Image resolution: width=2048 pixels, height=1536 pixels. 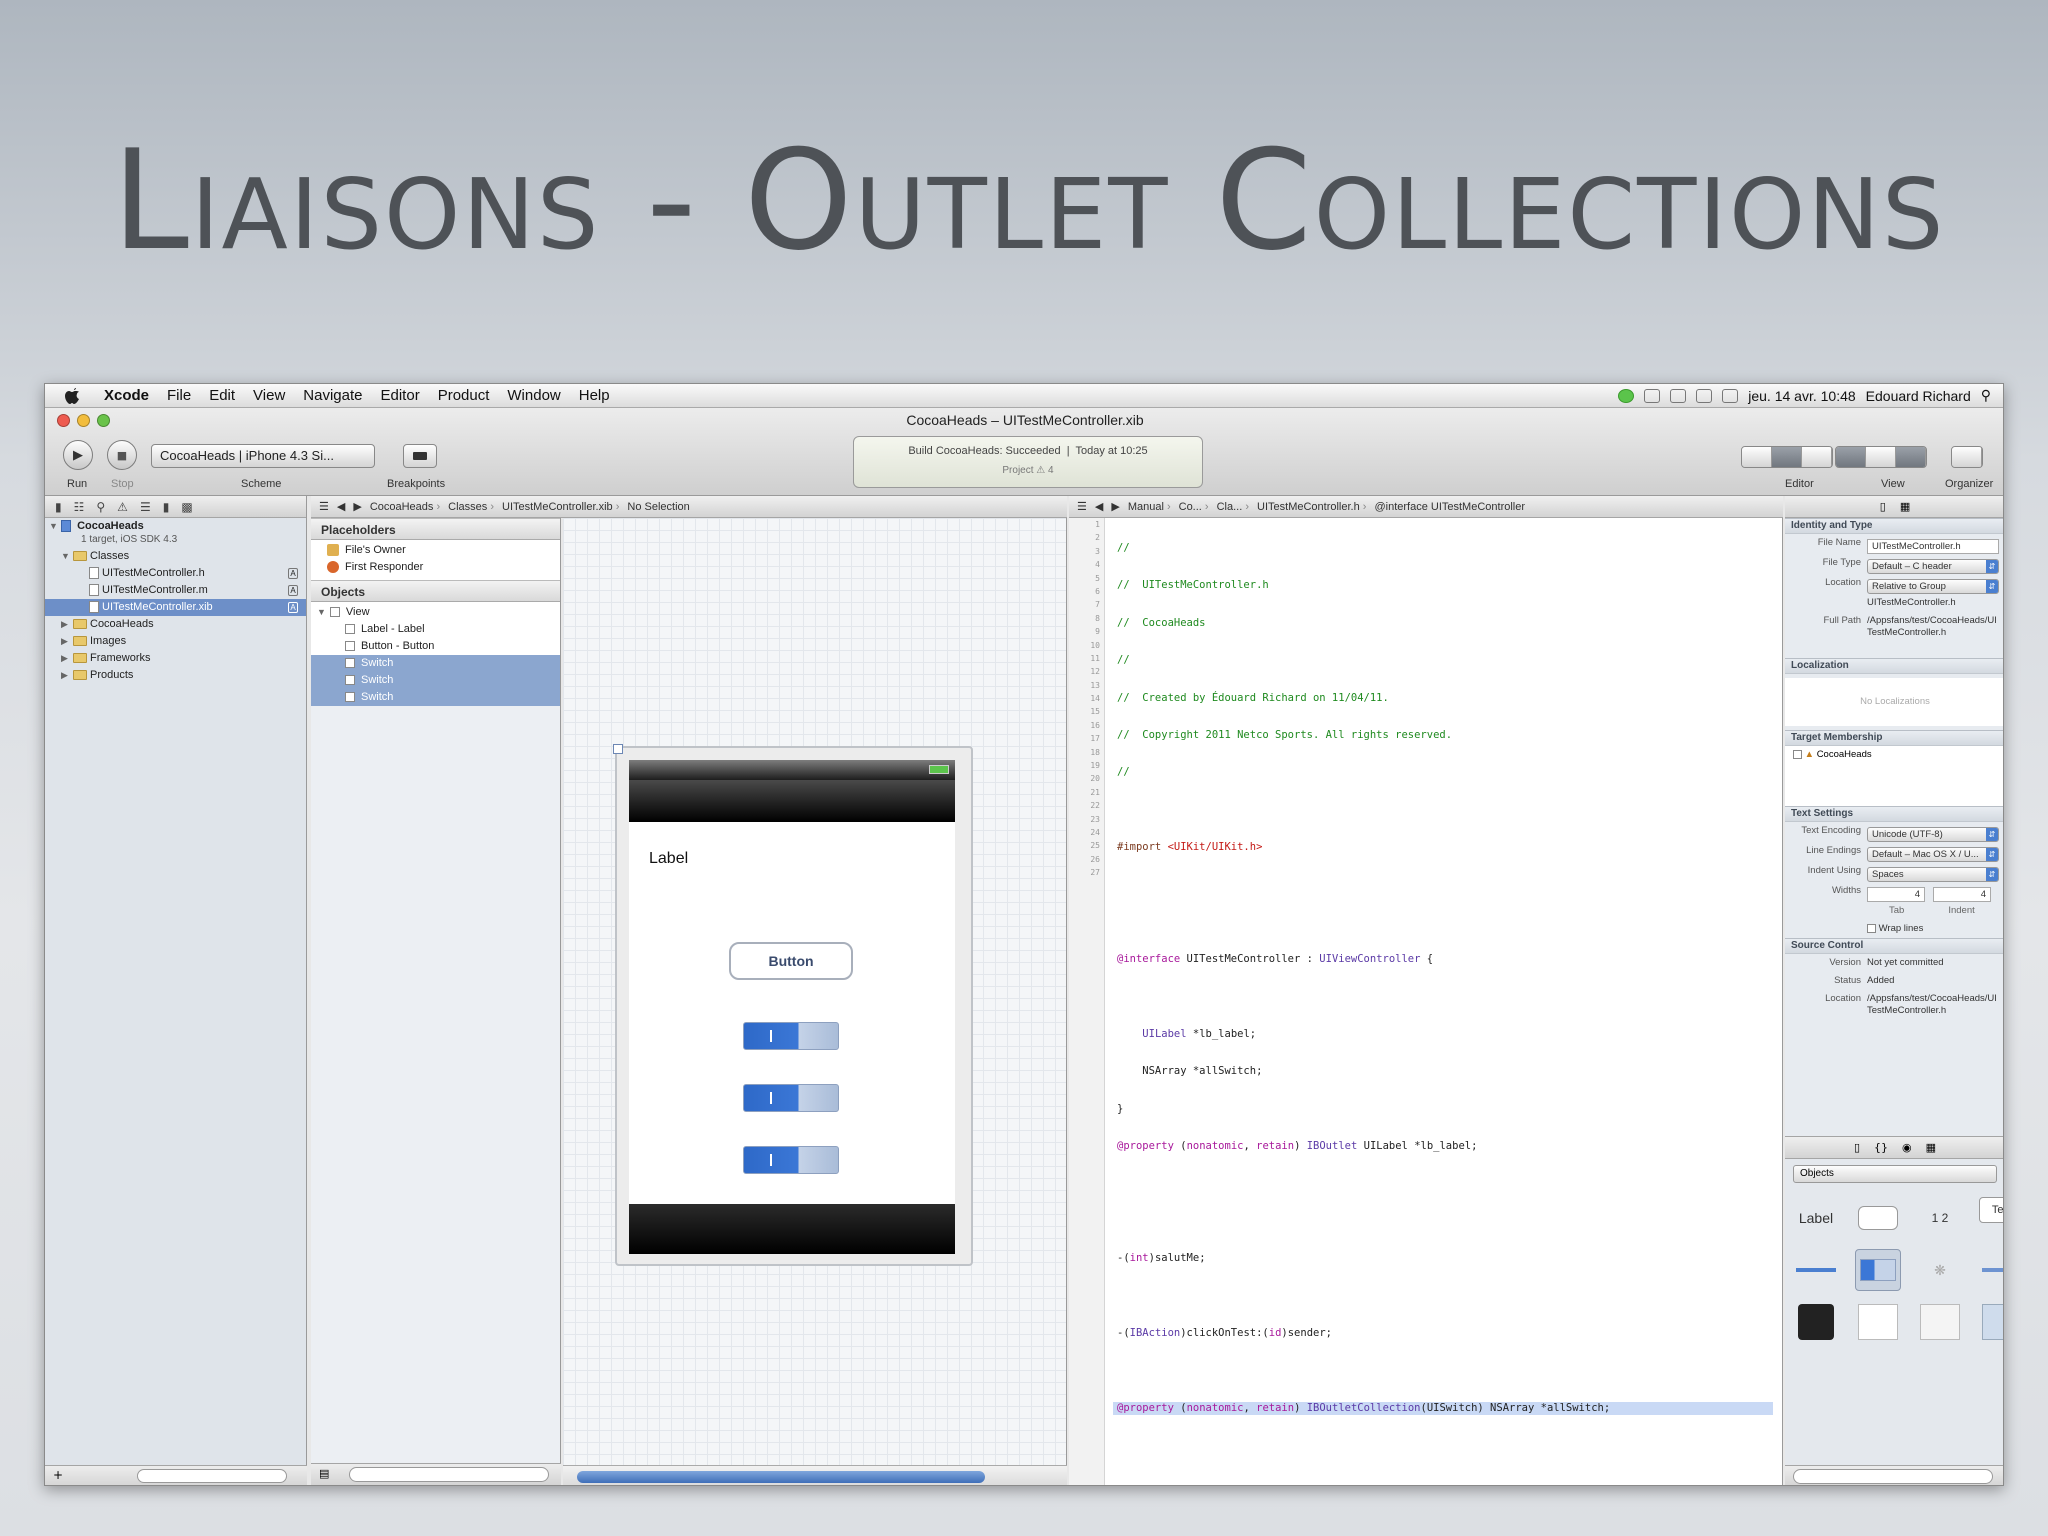 What do you see at coordinates (1933, 566) in the screenshot?
I see `file-type-popup: Default – C header` at bounding box center [1933, 566].